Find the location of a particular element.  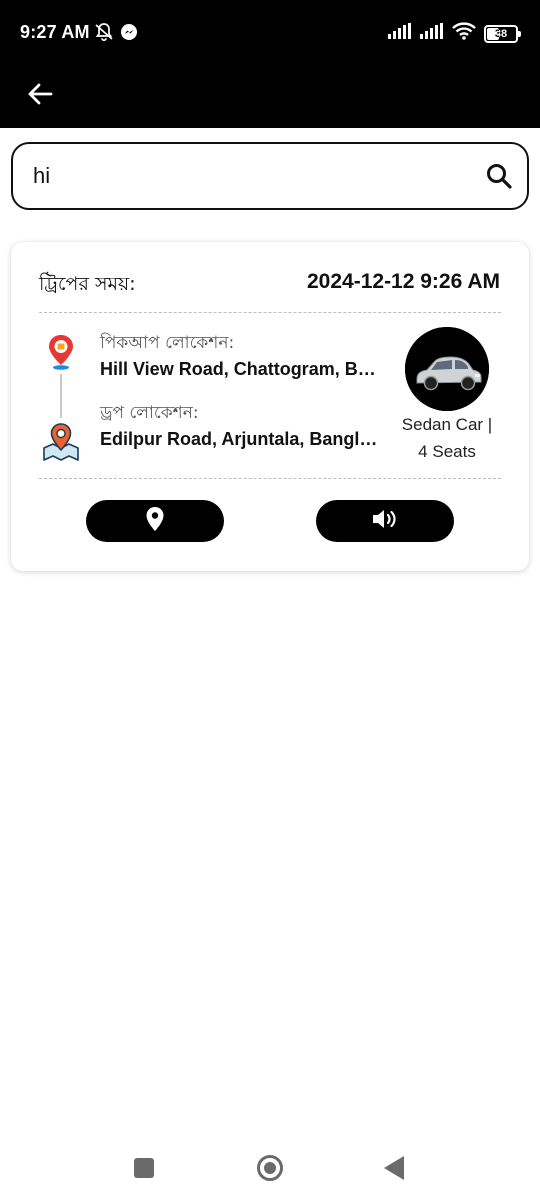

route-line is located at coordinates (61, 396).